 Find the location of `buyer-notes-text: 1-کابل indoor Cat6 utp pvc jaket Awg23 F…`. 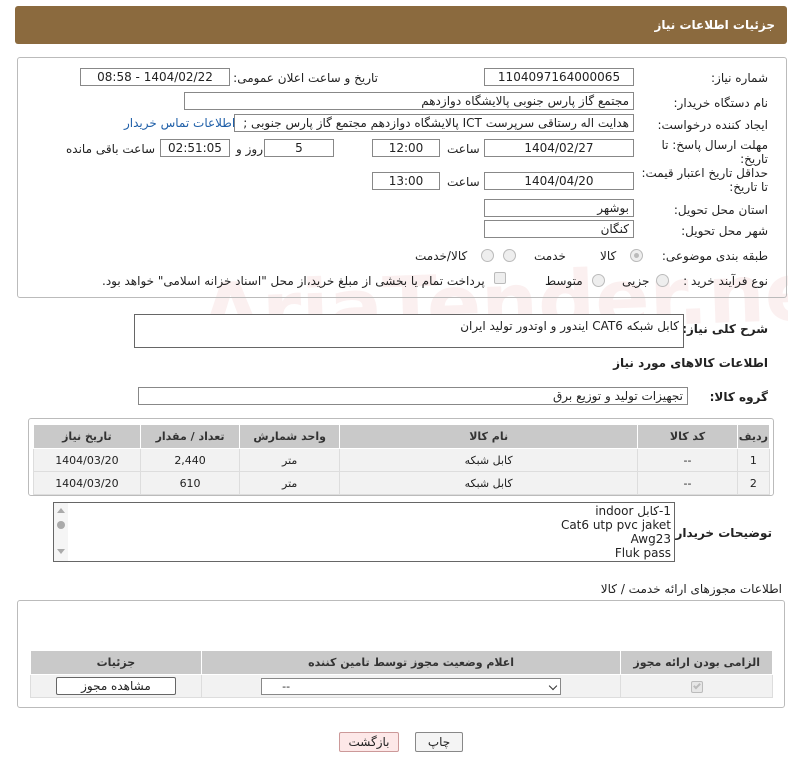

buyer-notes-text: 1-کابل indoor Cat6 utp pvc jaket Awg23 F… is located at coordinates (616, 532).